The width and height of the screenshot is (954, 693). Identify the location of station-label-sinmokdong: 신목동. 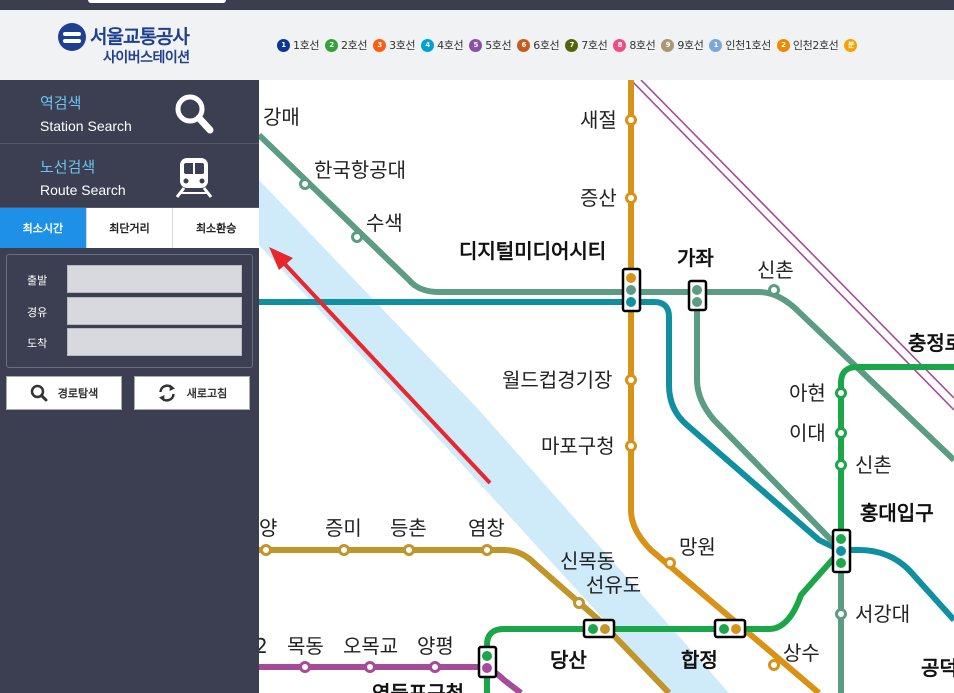
(587, 561).